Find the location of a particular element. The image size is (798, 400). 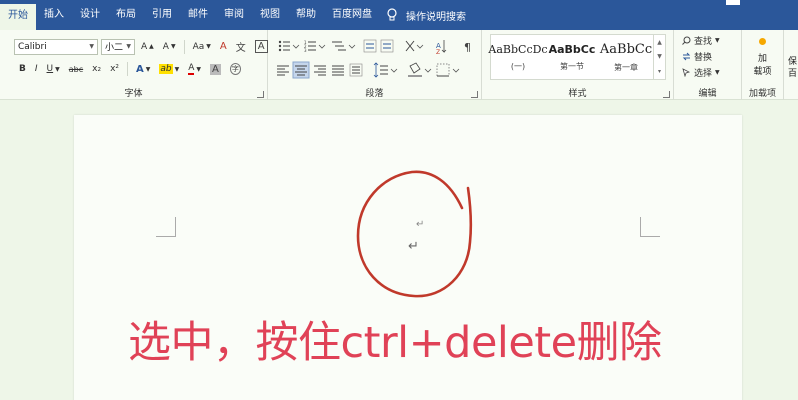

character-shading-button: A is located at coordinates (215, 69).